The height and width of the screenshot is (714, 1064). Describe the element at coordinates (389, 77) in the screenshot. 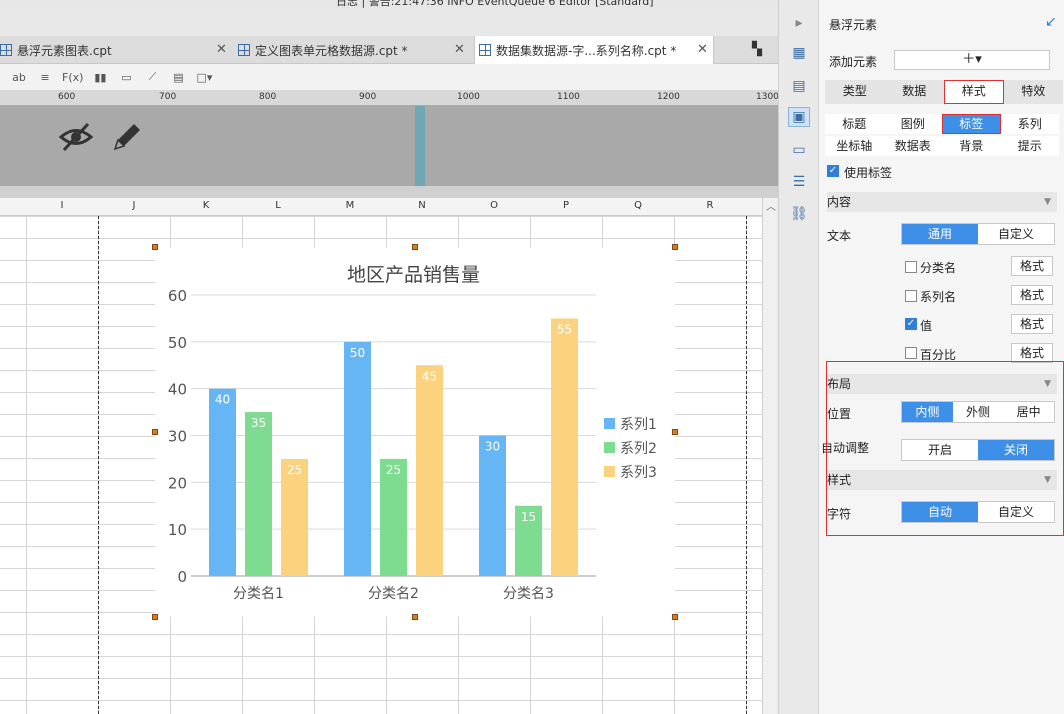

I see `format-toolbar: ab ≡ F(x) ▮▮ ▭ ⟋ ▤ □▾` at that location.